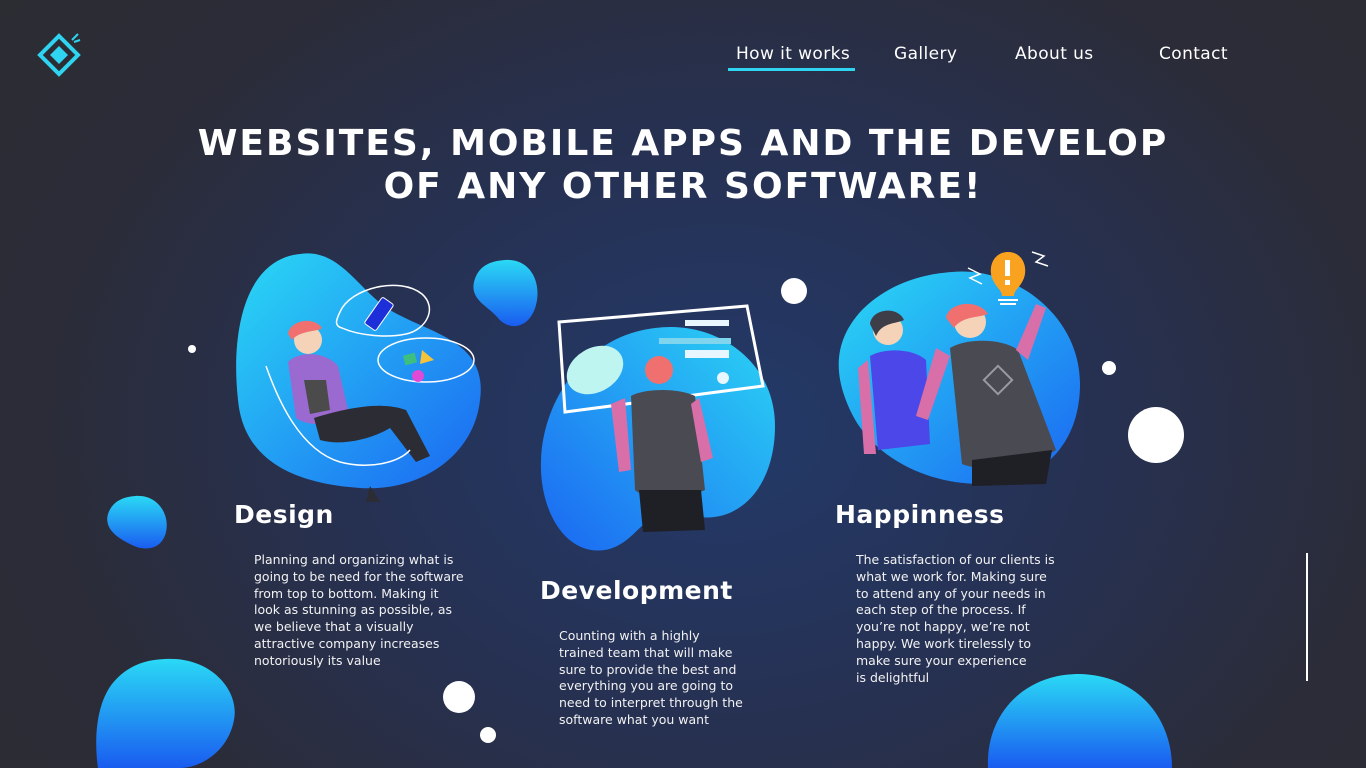  What do you see at coordinates (941, 660) in the screenshot?
I see `text-line: make sure your experience` at bounding box center [941, 660].